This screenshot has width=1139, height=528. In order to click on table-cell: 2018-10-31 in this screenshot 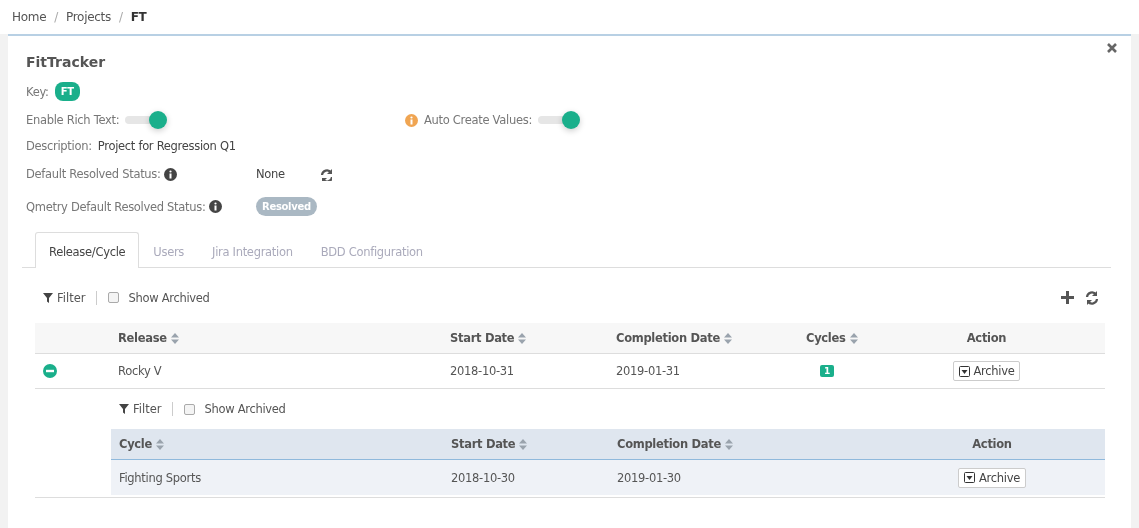, I will do `click(482, 371)`.